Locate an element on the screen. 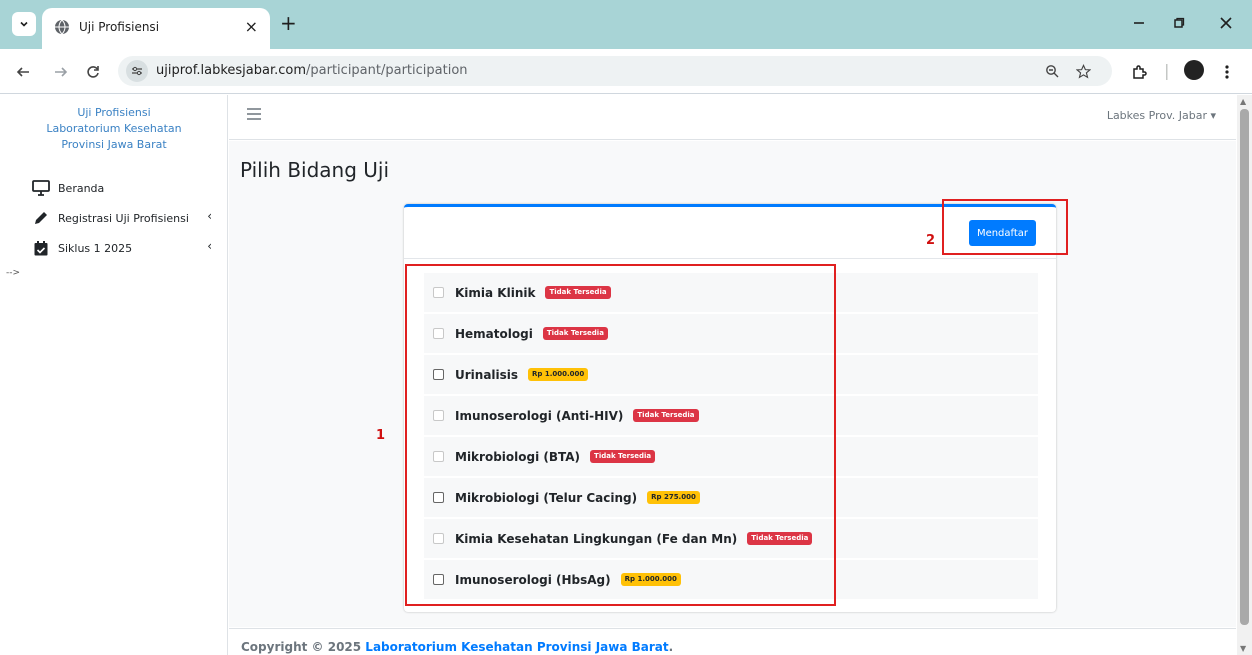 This screenshot has width=1252, height=655. globe-icon is located at coordinates (62, 27).